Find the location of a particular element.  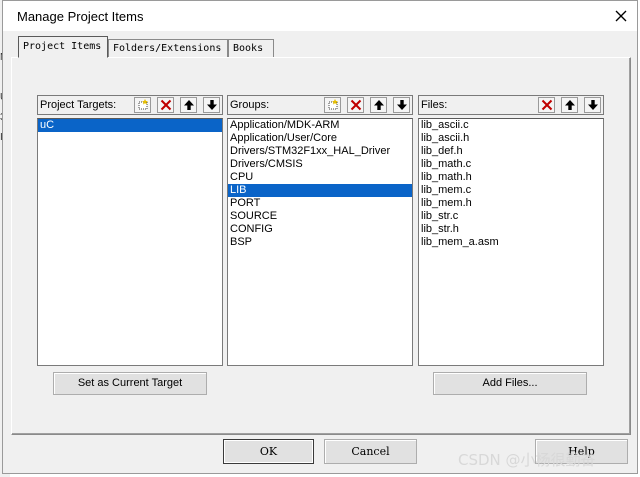

new-group-button is located at coordinates (332, 105).